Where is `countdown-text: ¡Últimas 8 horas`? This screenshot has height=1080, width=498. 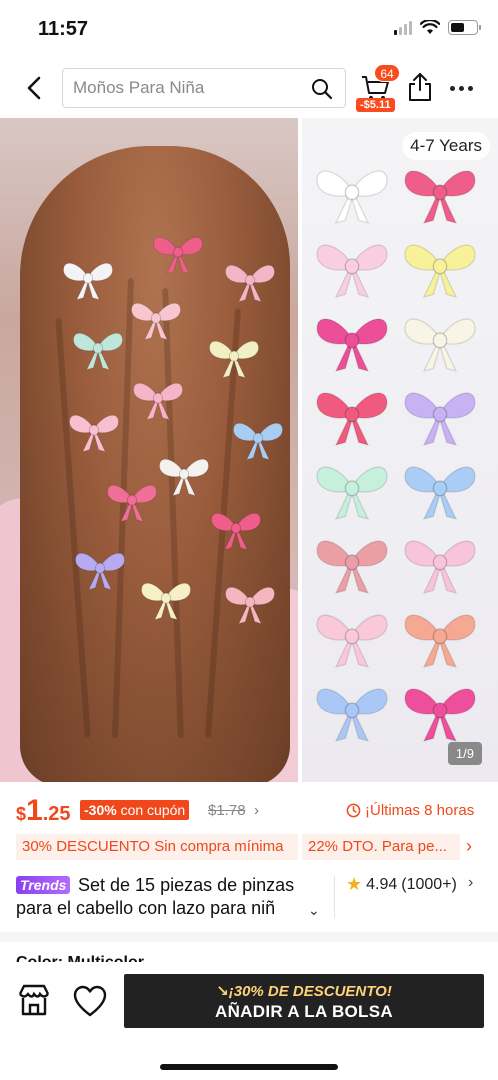 countdown-text: ¡Últimas 8 horas is located at coordinates (420, 810).